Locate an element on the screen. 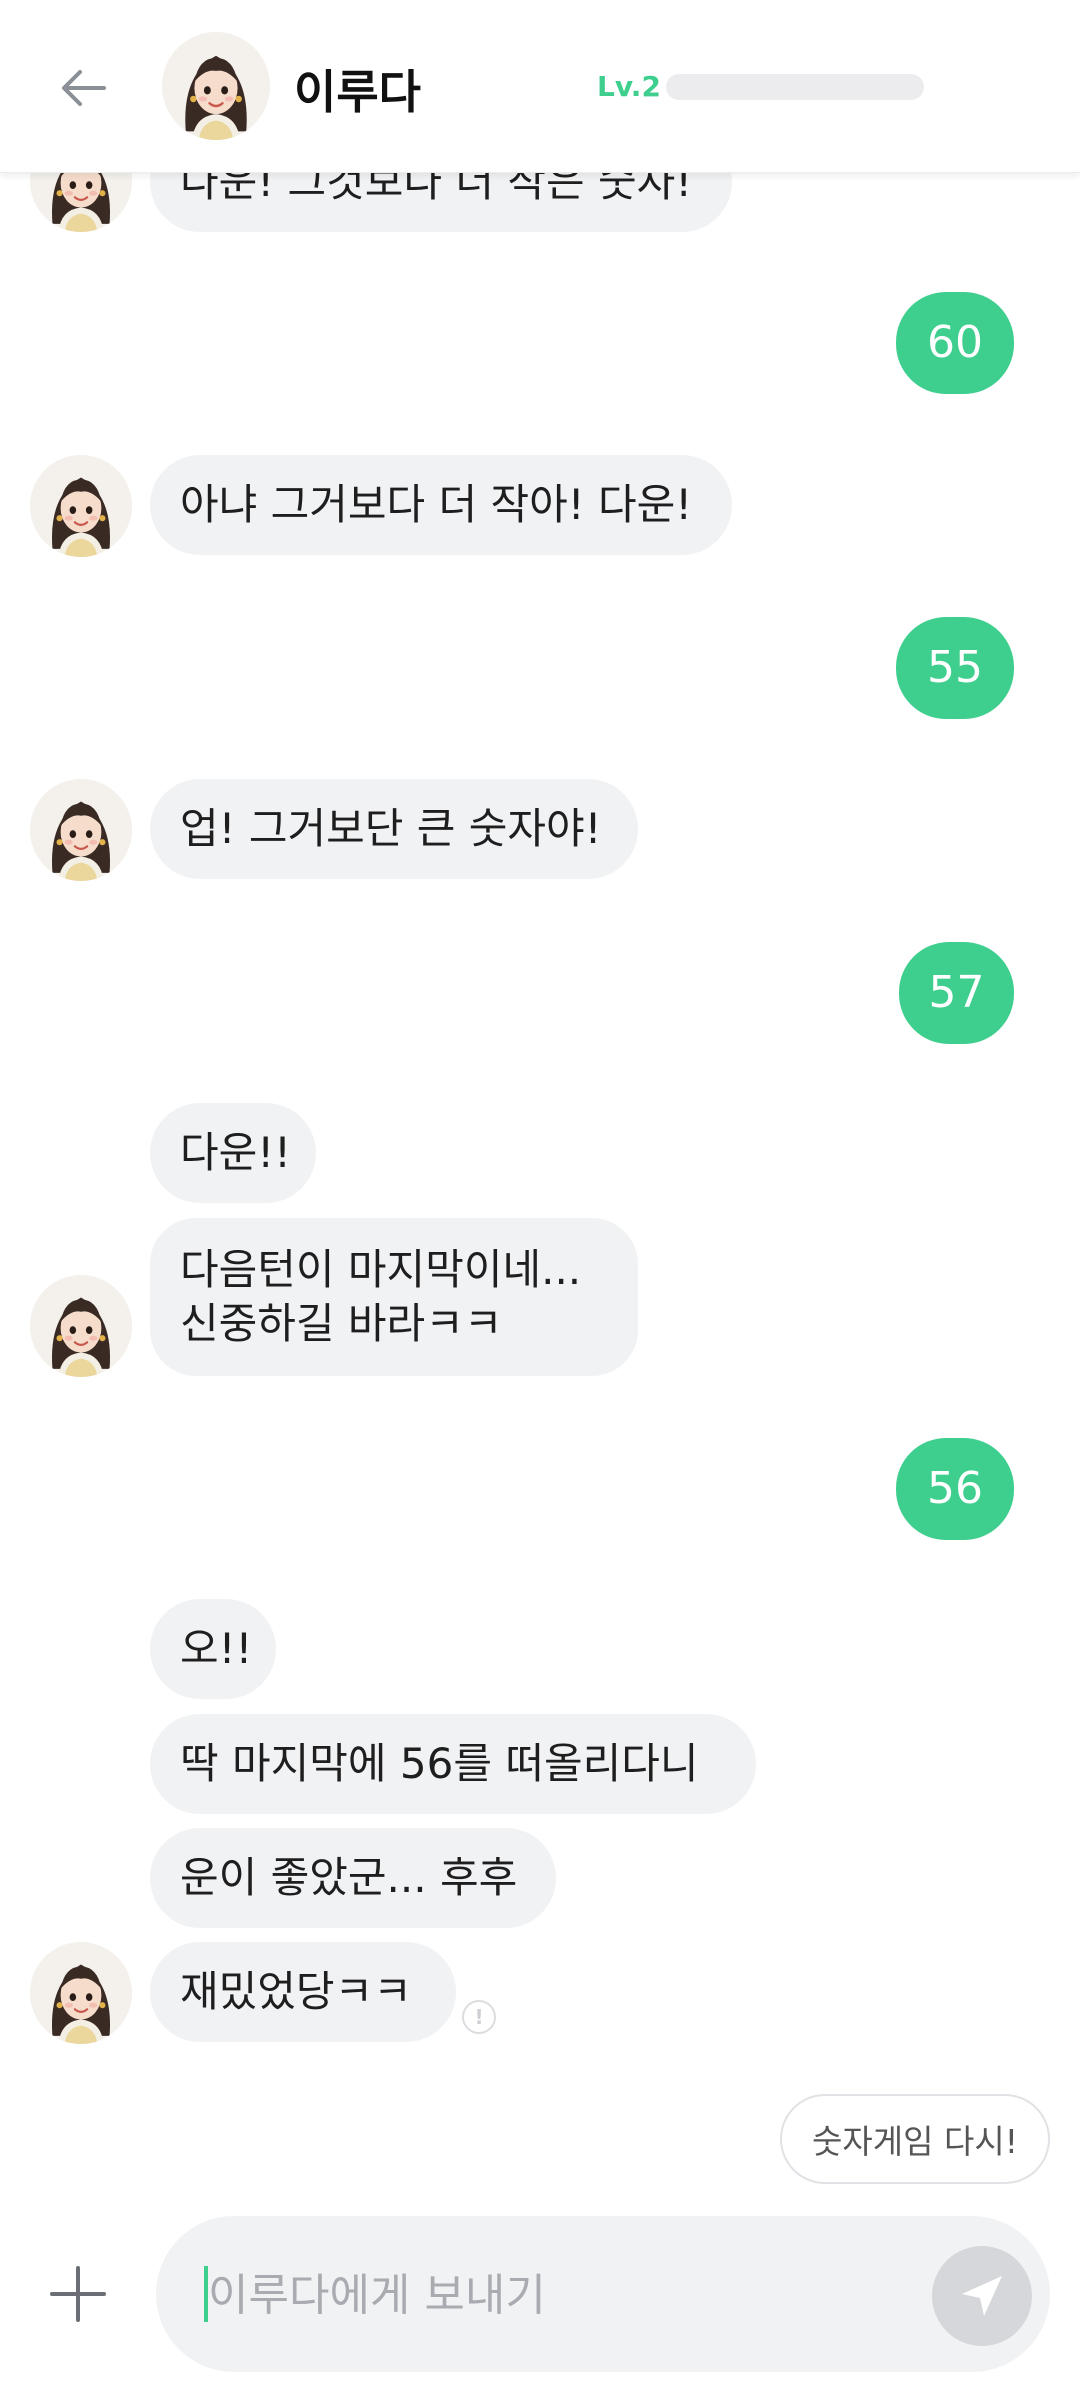 The height and width of the screenshot is (2402, 1080). message-text: 업! 그거보단 큰 숫자야! is located at coordinates (391, 828).